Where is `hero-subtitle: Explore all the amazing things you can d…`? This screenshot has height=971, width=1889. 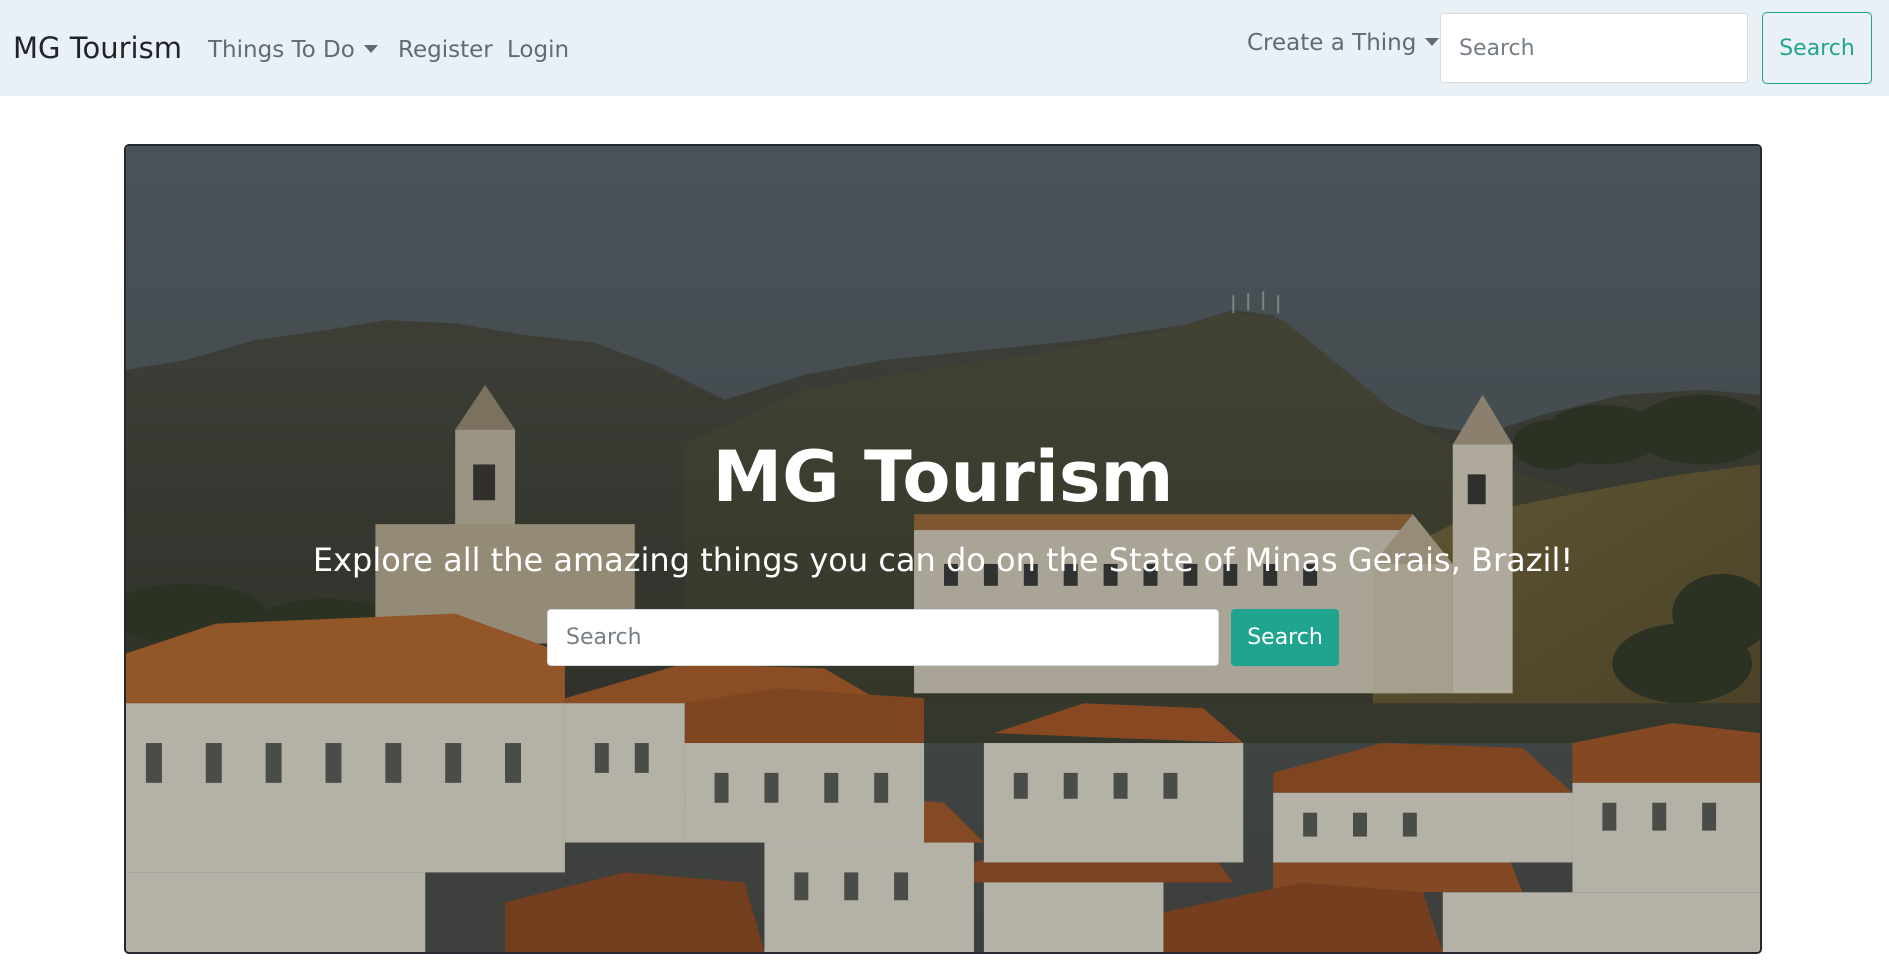 hero-subtitle: Explore all the amazing things you can d… is located at coordinates (943, 560).